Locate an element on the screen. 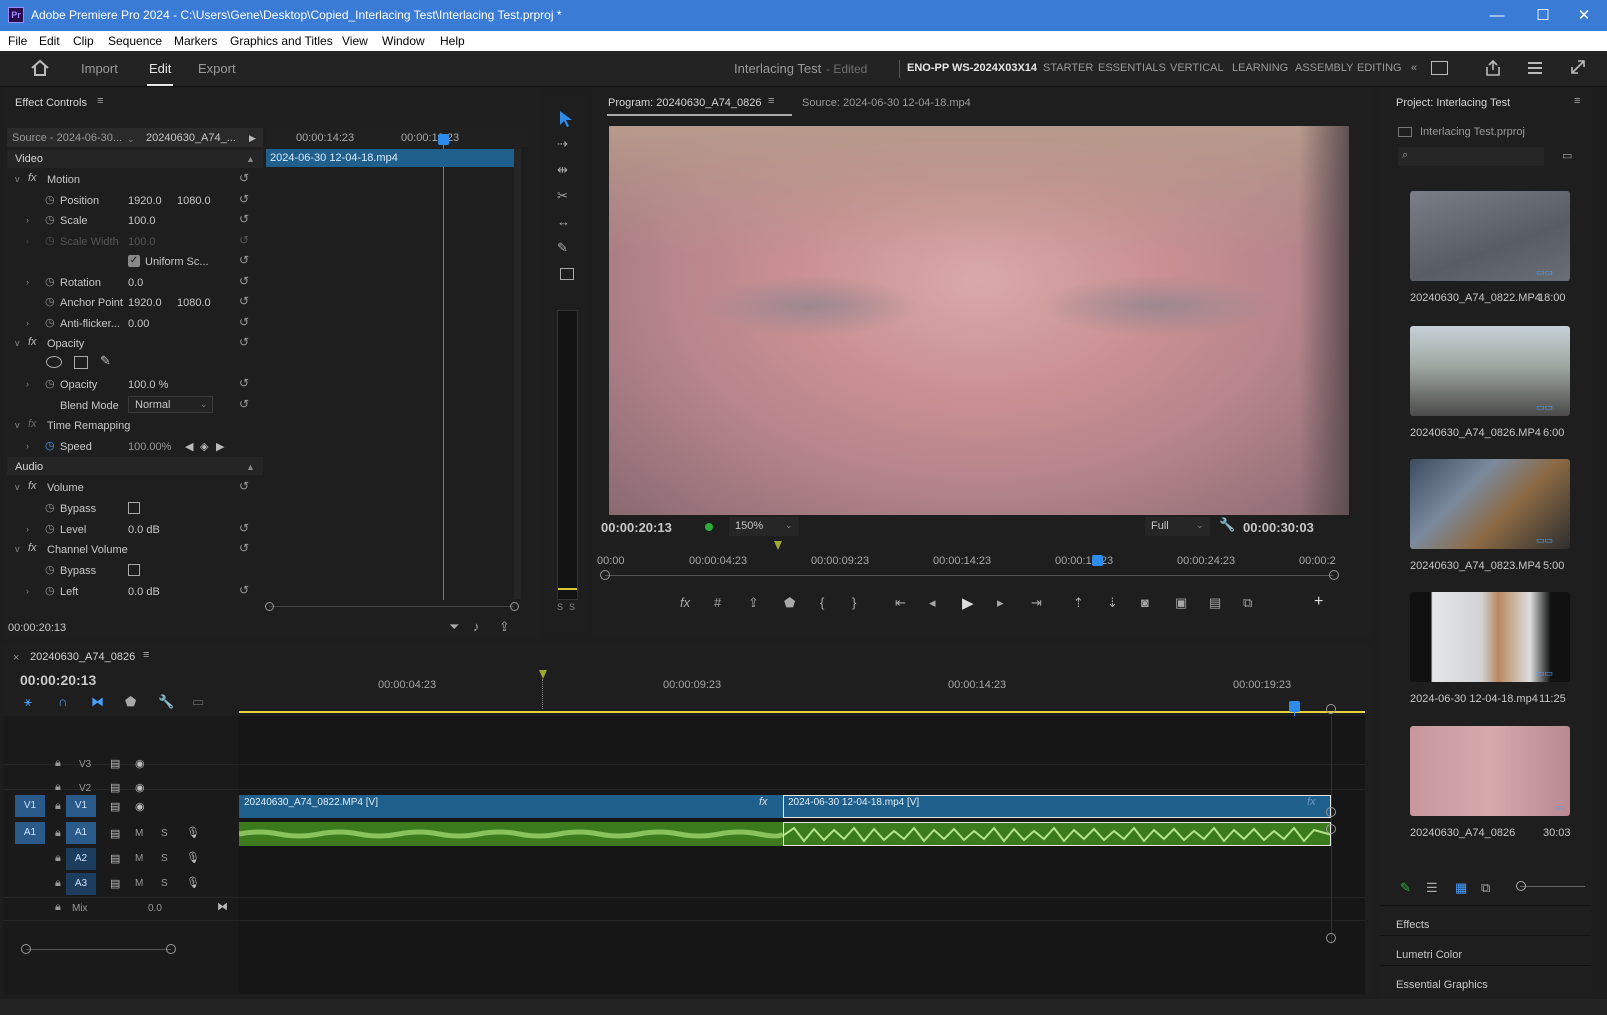  next-keyframe-icon: ▶ is located at coordinates (220, 446).